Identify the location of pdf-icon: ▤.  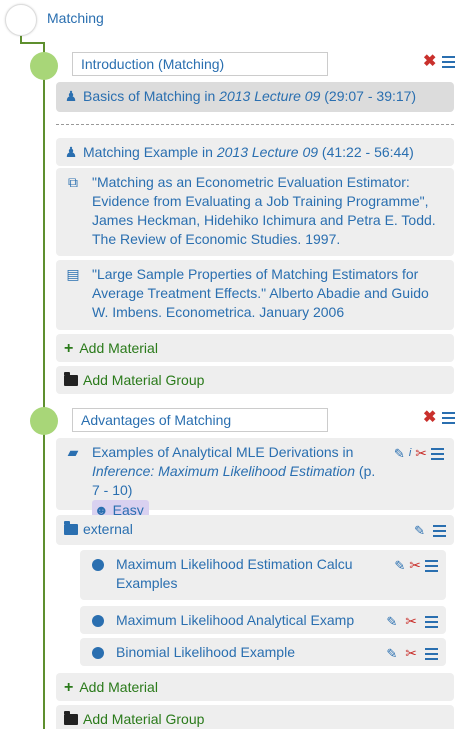
(73, 274).